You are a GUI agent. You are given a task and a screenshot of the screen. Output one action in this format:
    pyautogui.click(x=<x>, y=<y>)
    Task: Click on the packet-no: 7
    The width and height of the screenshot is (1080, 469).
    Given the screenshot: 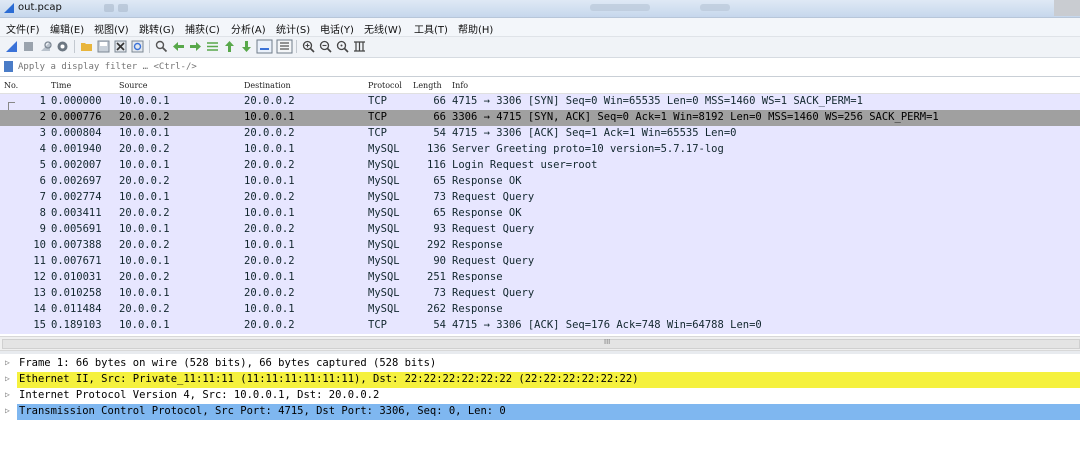 What is the action you would take?
    pyautogui.click(x=42, y=197)
    